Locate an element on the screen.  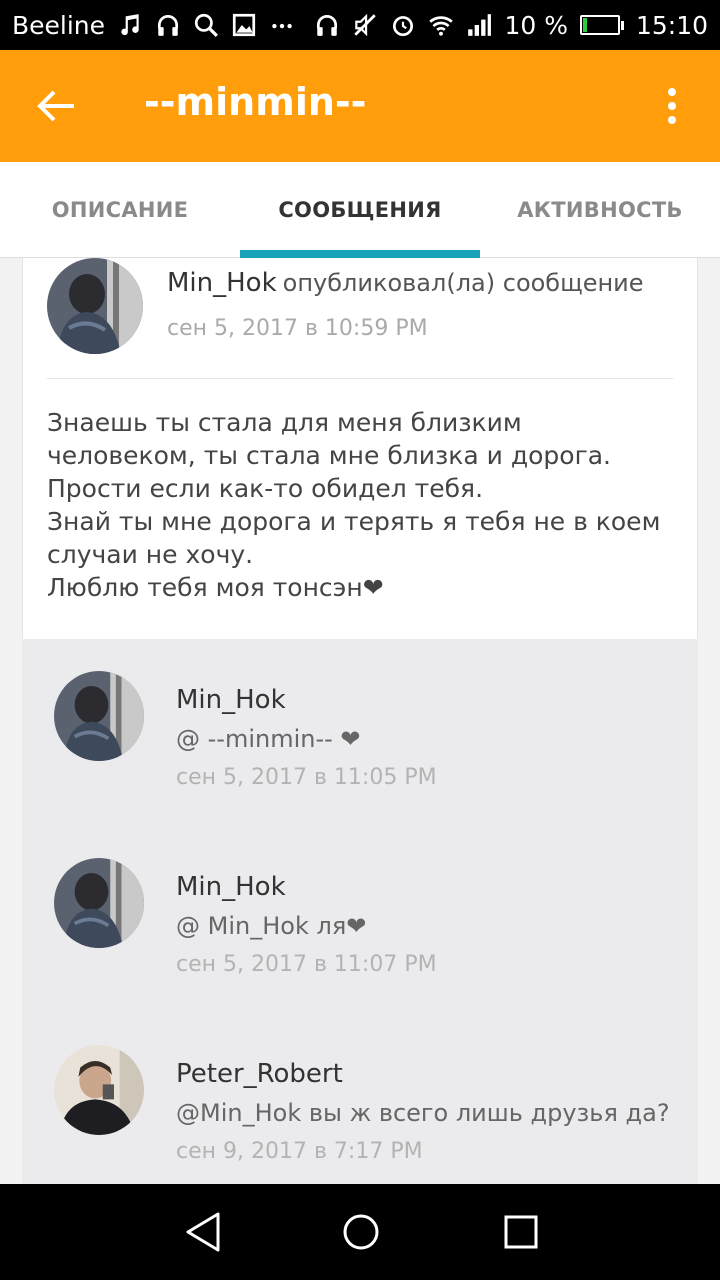
headphones-icon is located at coordinates (168, 25).